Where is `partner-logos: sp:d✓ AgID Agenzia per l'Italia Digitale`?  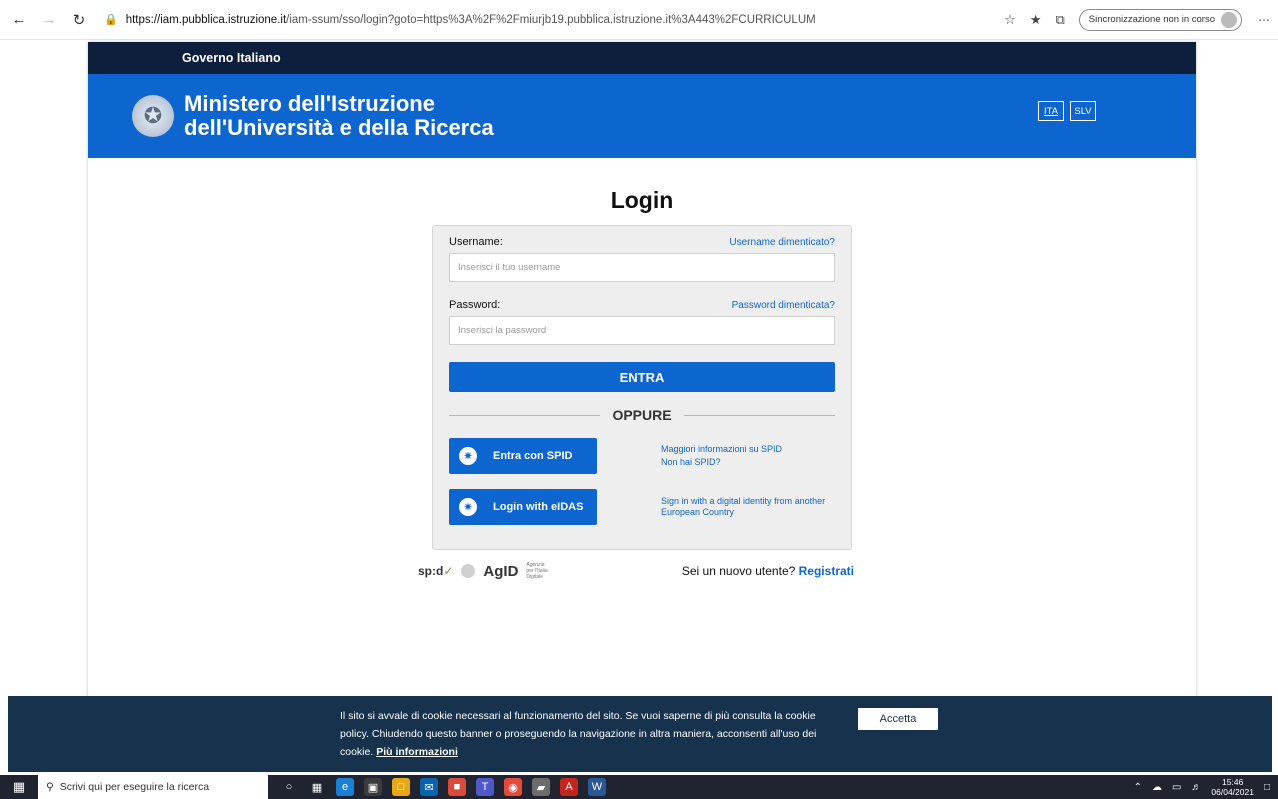 partner-logos: sp:d✓ AgID Agenzia per l'Italia Digitale is located at coordinates (485, 571).